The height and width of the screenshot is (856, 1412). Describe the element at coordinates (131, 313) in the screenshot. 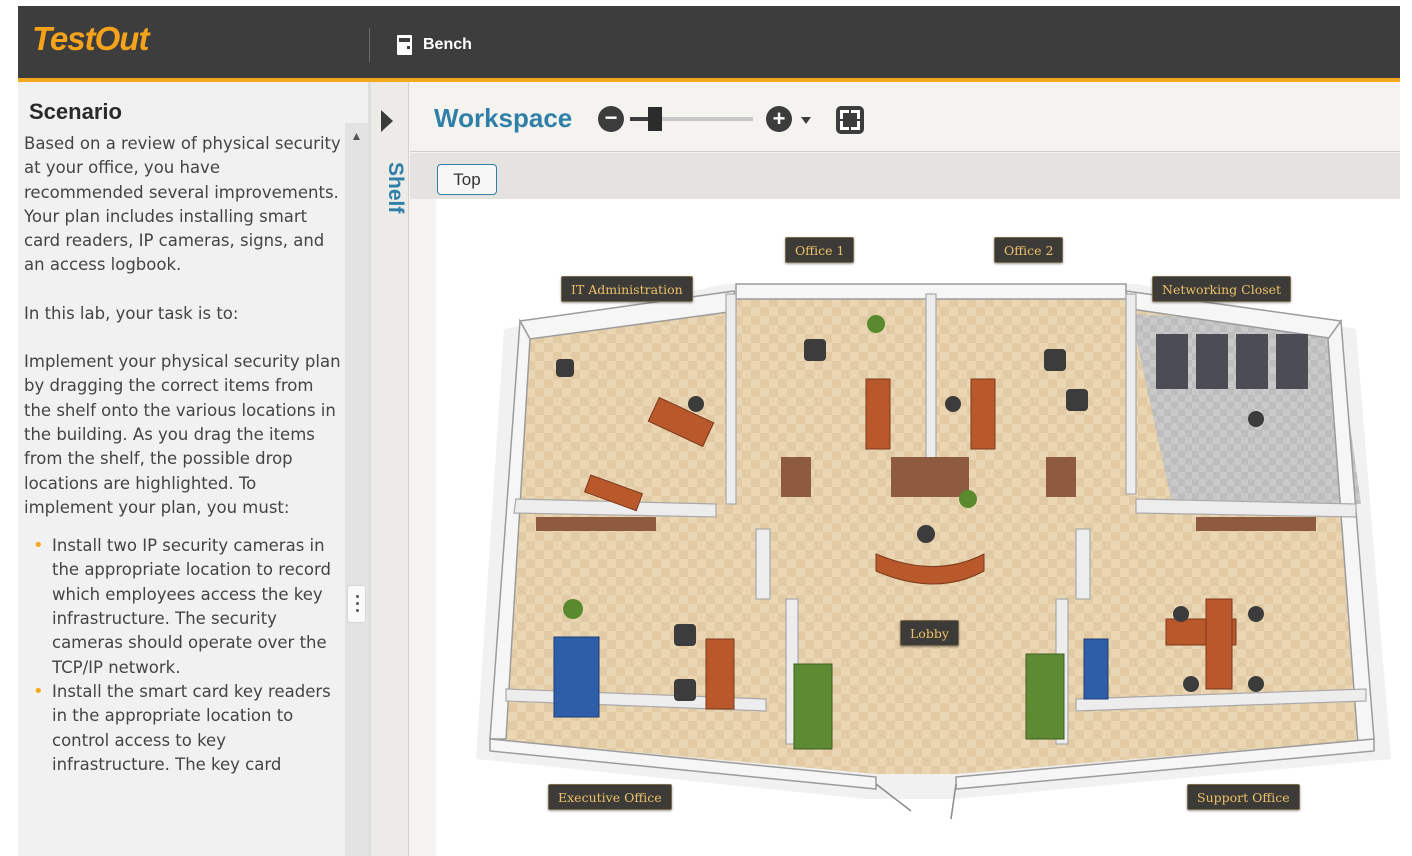

I see `scenario-paragraph: In this lab, your task is to:` at that location.